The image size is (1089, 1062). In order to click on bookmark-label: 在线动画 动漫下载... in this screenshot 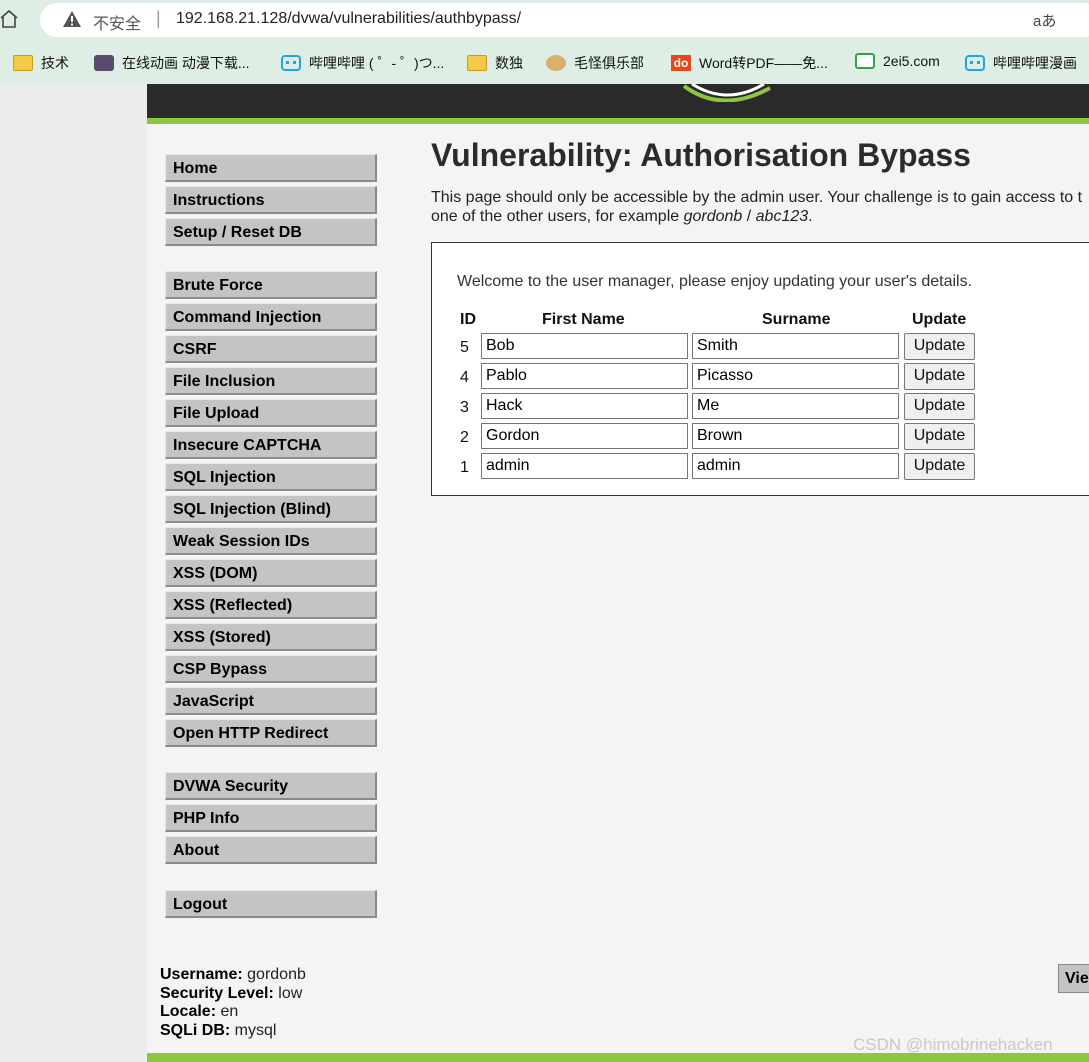, I will do `click(186, 63)`.